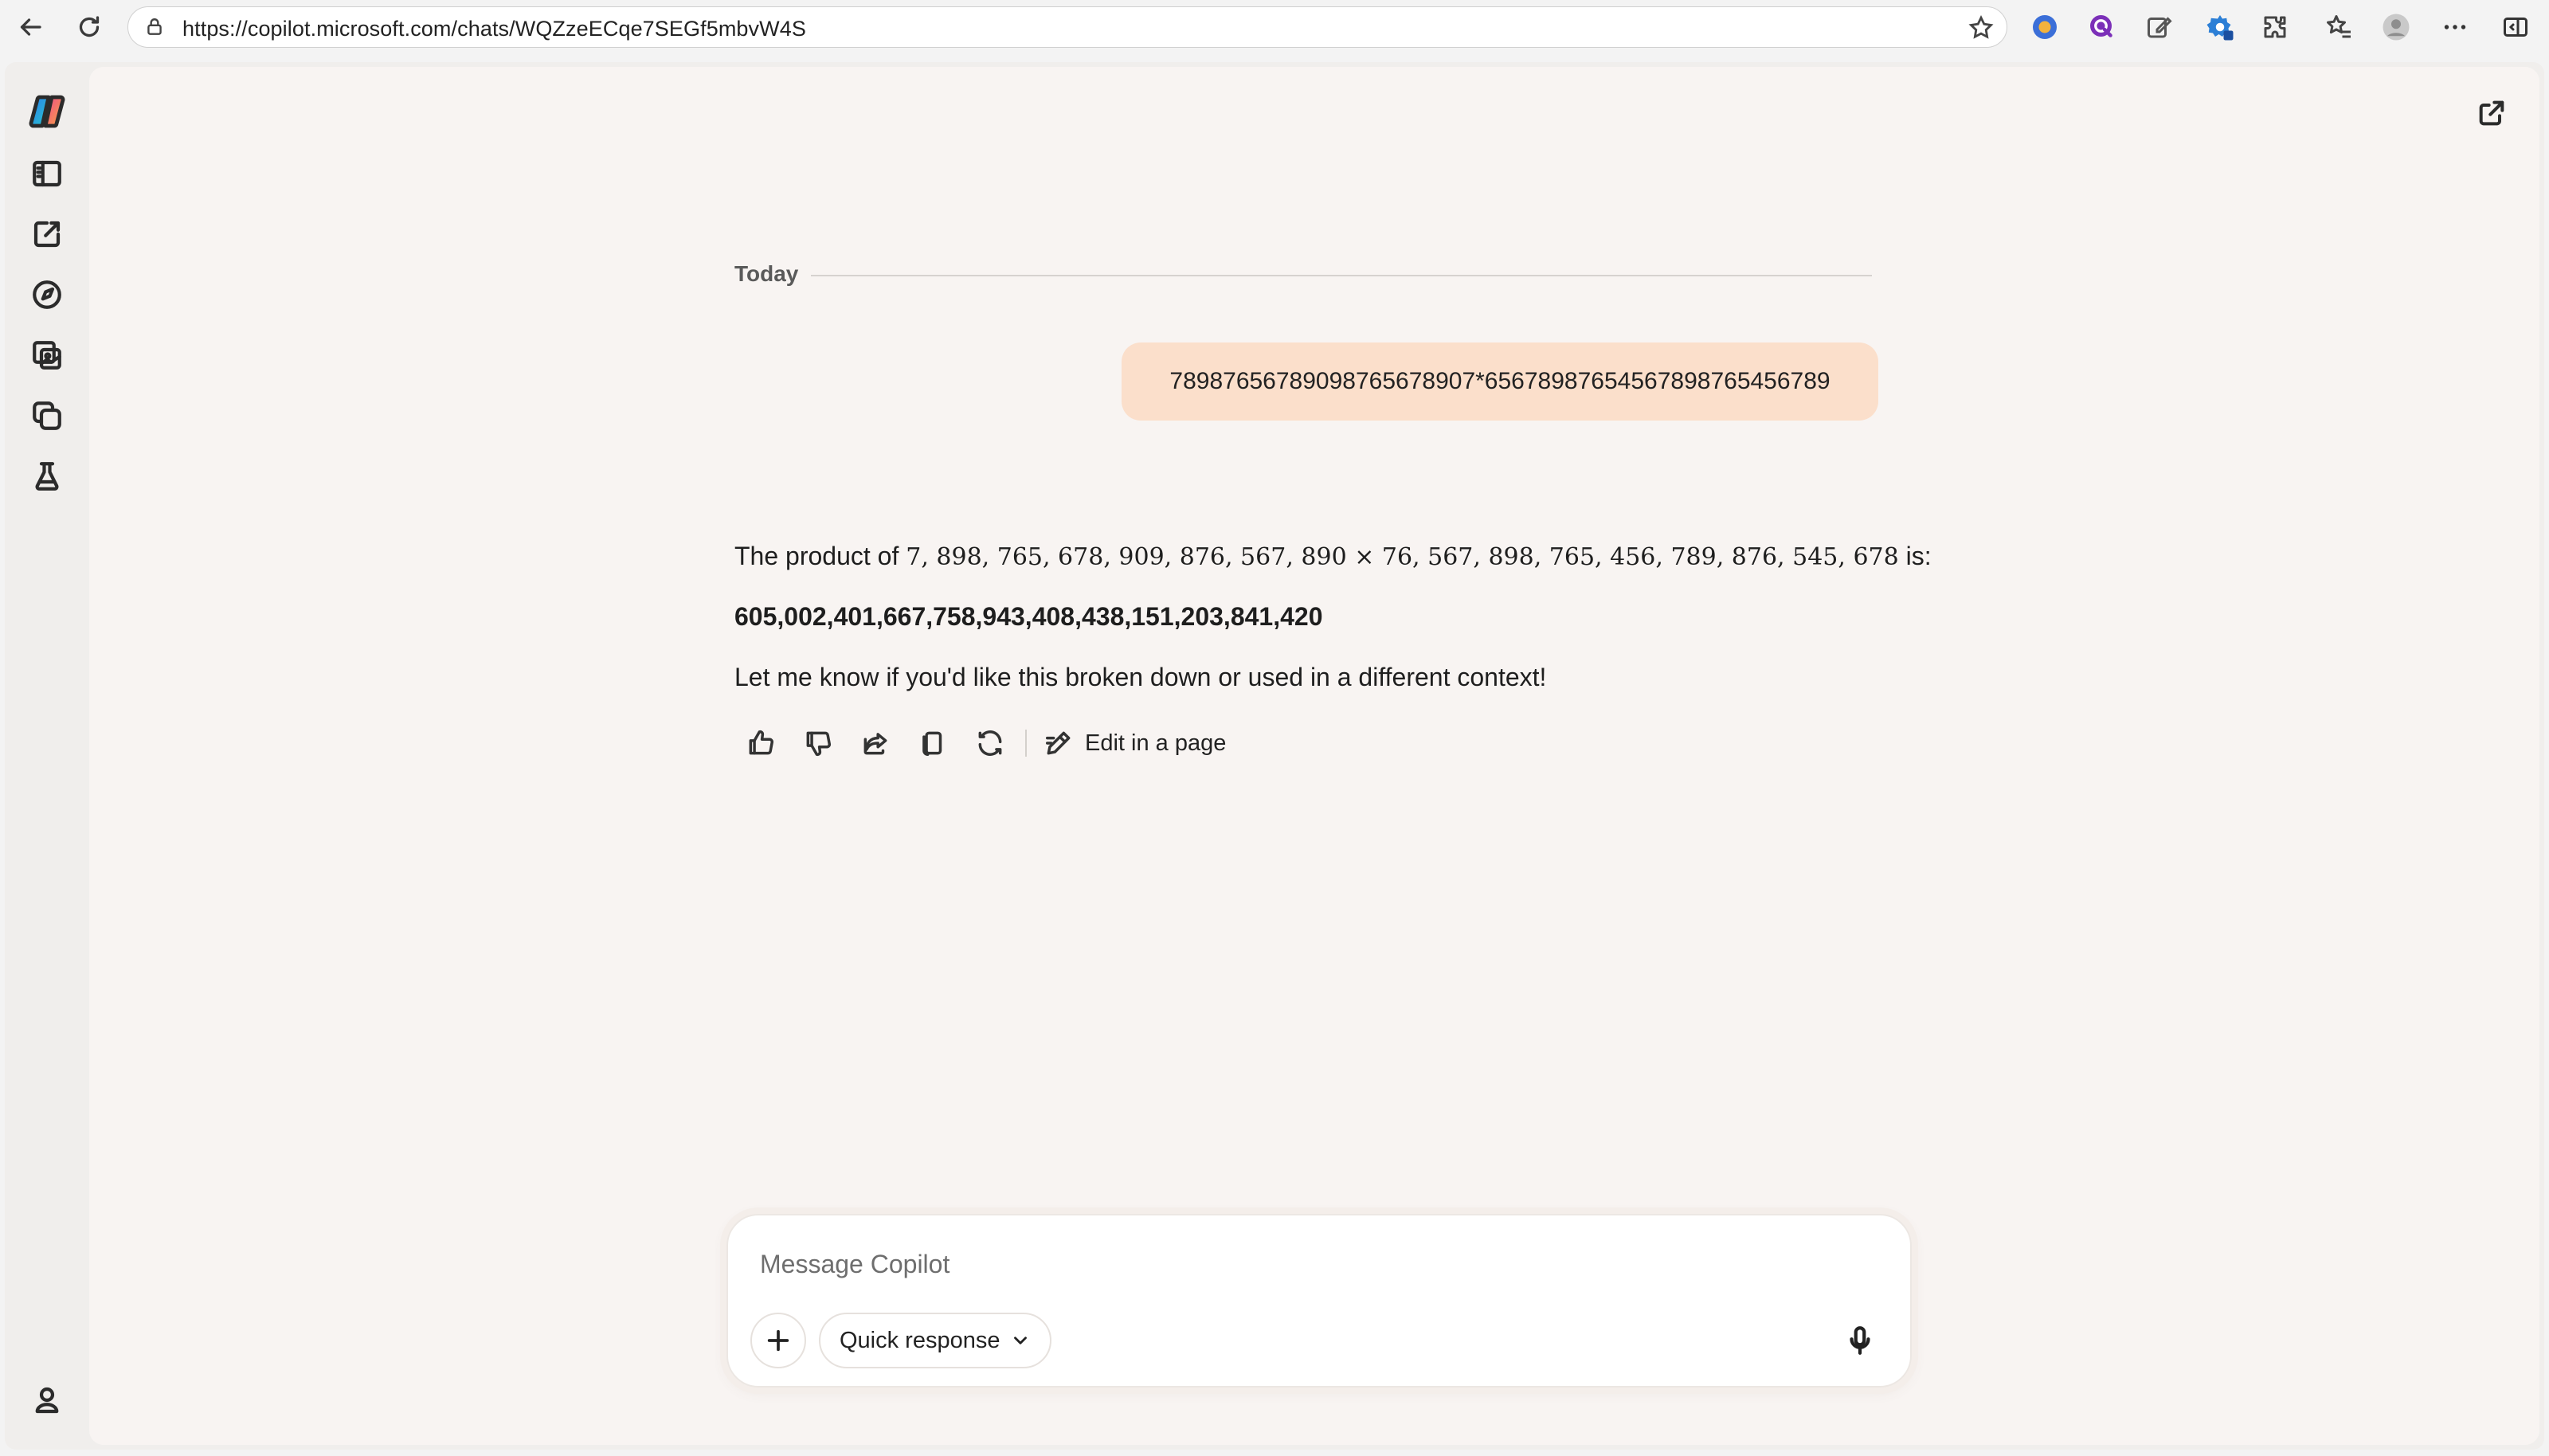 The height and width of the screenshot is (1456, 2549). Describe the element at coordinates (818, 743) in the screenshot. I see `thumbs-down-icon` at that location.